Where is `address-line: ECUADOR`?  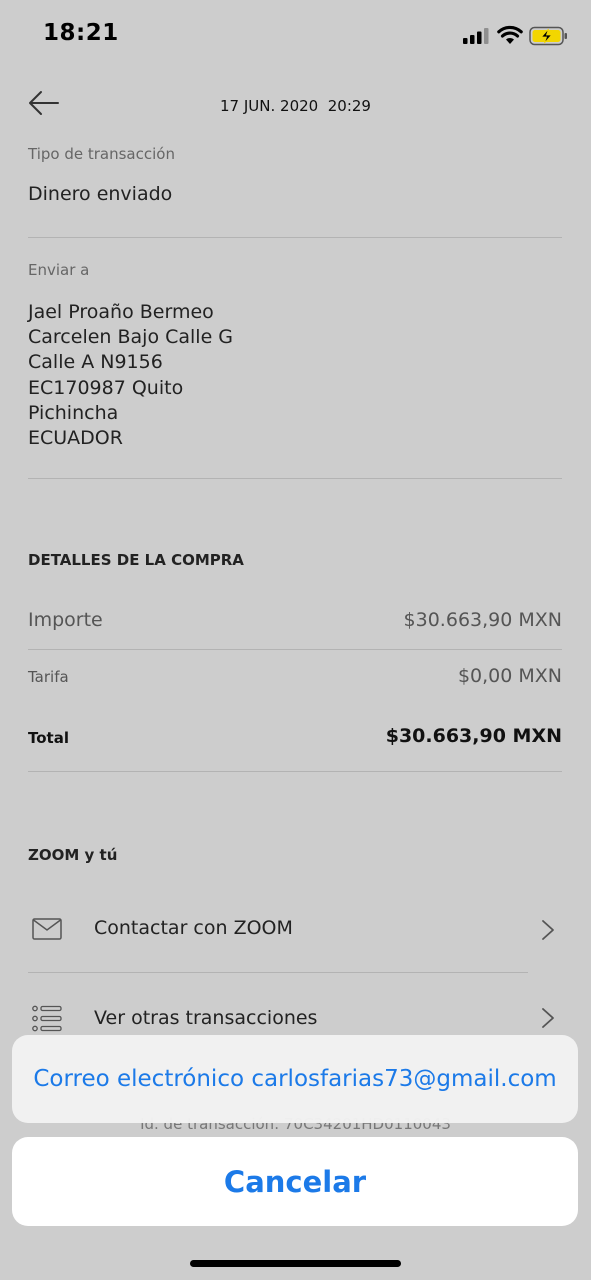 address-line: ECUADOR is located at coordinates (75, 438).